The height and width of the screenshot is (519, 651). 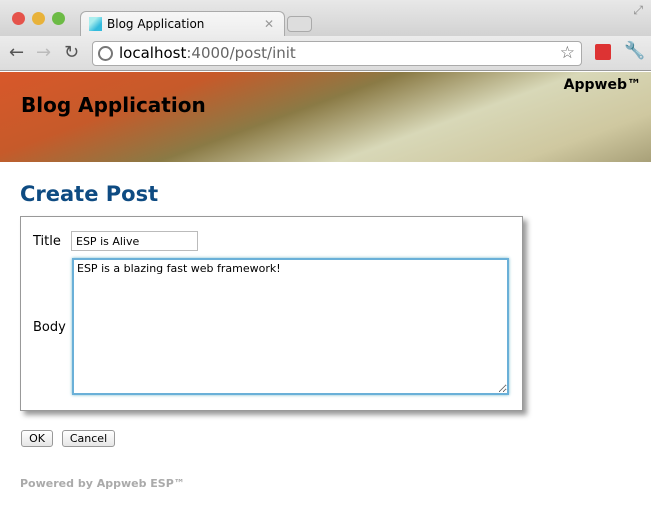 What do you see at coordinates (325, 18) in the screenshot?
I see `tab-bar: Blog Application ✕ ⤢` at bounding box center [325, 18].